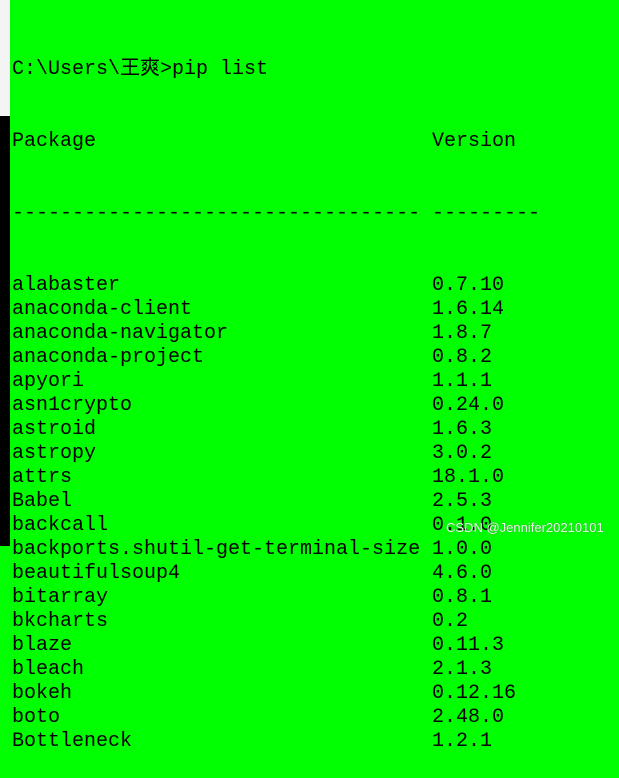  What do you see at coordinates (276, 454) in the screenshot?
I see `table-row: astropy 3.0.2` at bounding box center [276, 454].